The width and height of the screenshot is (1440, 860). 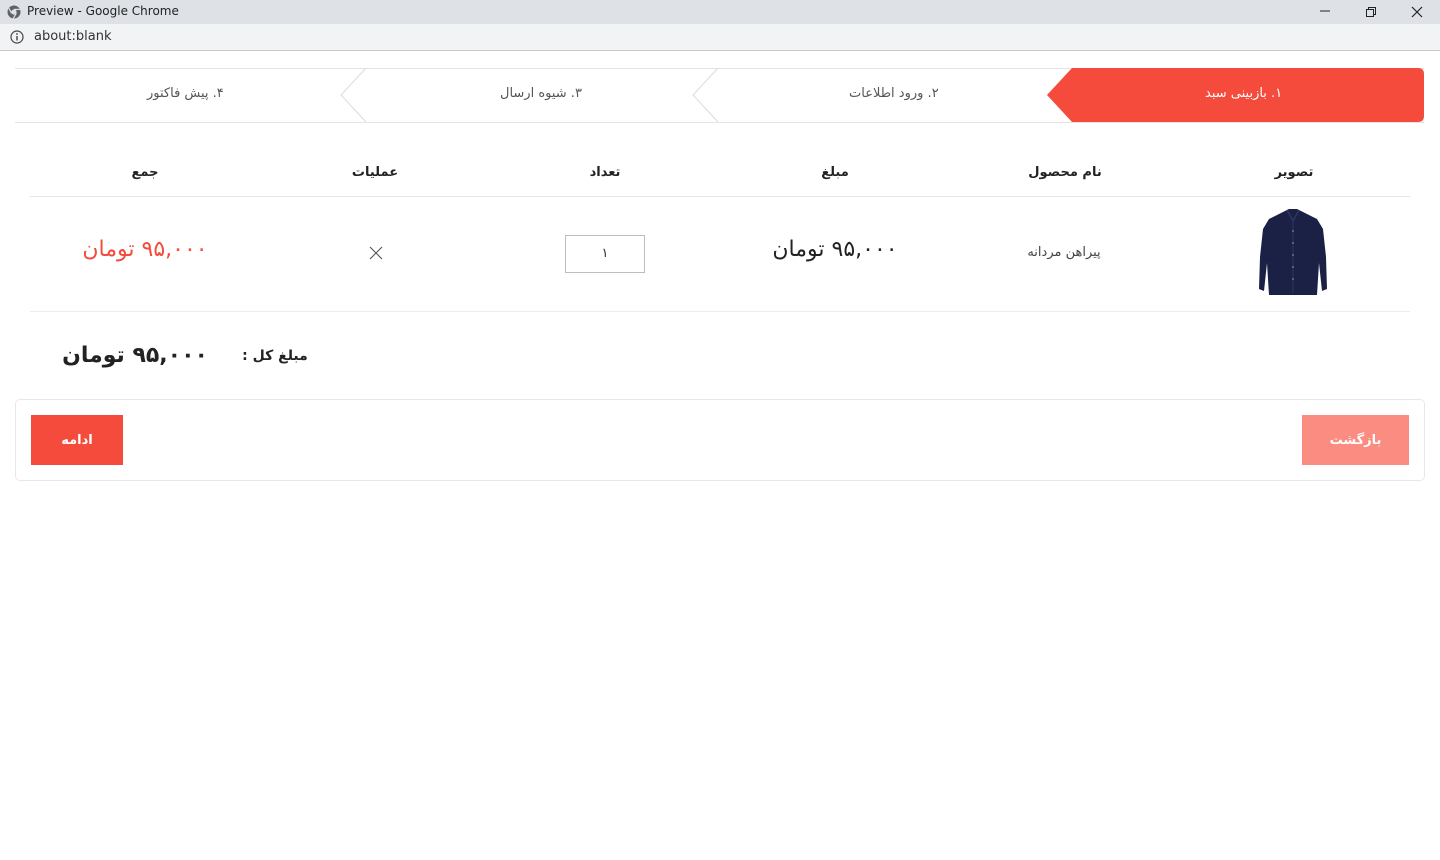 I want to click on header-quantity: تعداد, so click(x=605, y=172).